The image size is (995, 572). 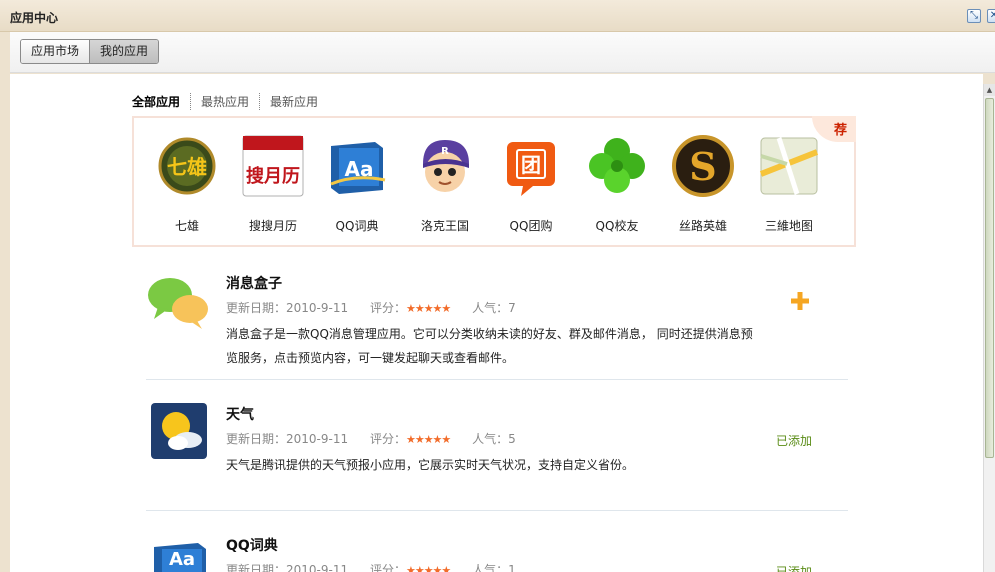 What do you see at coordinates (179, 431) in the screenshot?
I see `weather-icon` at bounding box center [179, 431].